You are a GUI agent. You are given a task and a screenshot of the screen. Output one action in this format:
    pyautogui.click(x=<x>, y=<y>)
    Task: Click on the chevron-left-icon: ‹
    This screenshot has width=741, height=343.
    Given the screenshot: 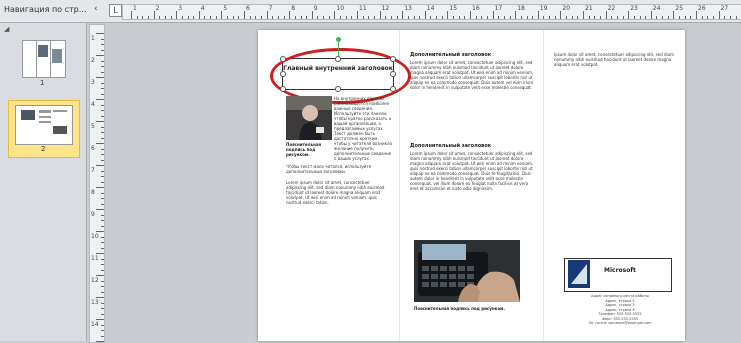 What is the action you would take?
    pyautogui.click(x=96, y=9)
    